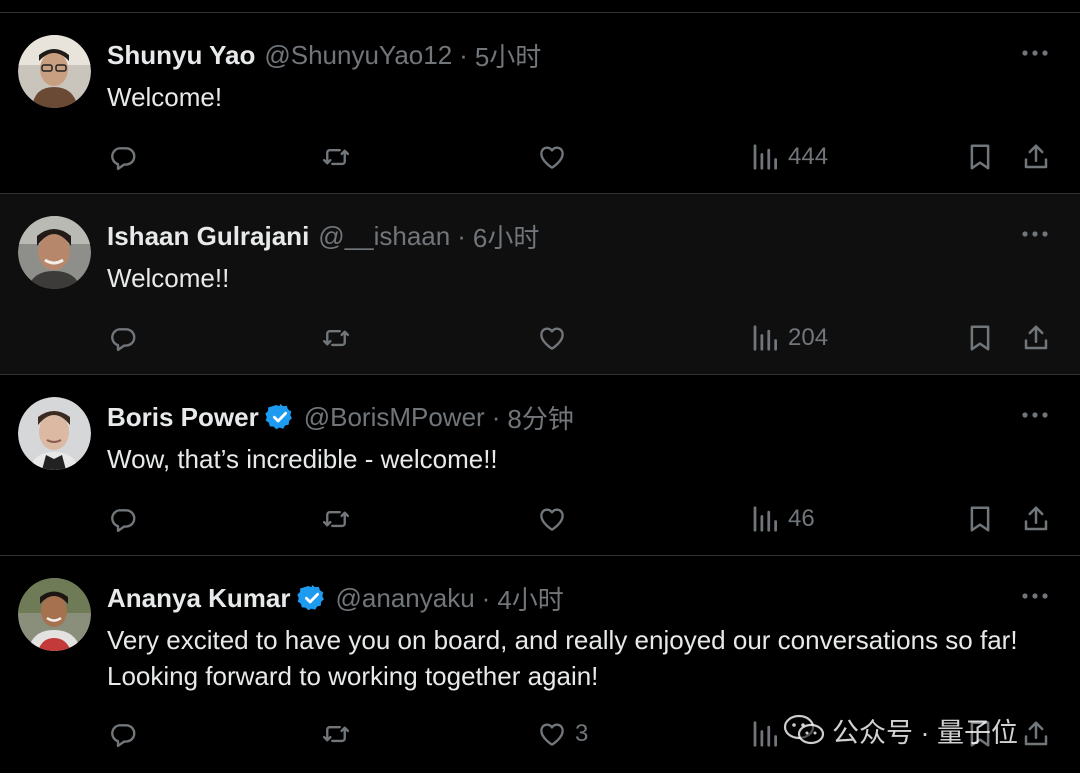 The image size is (1080, 773). Describe the element at coordinates (165, 97) in the screenshot. I see `tweet-text: Welcome!` at that location.